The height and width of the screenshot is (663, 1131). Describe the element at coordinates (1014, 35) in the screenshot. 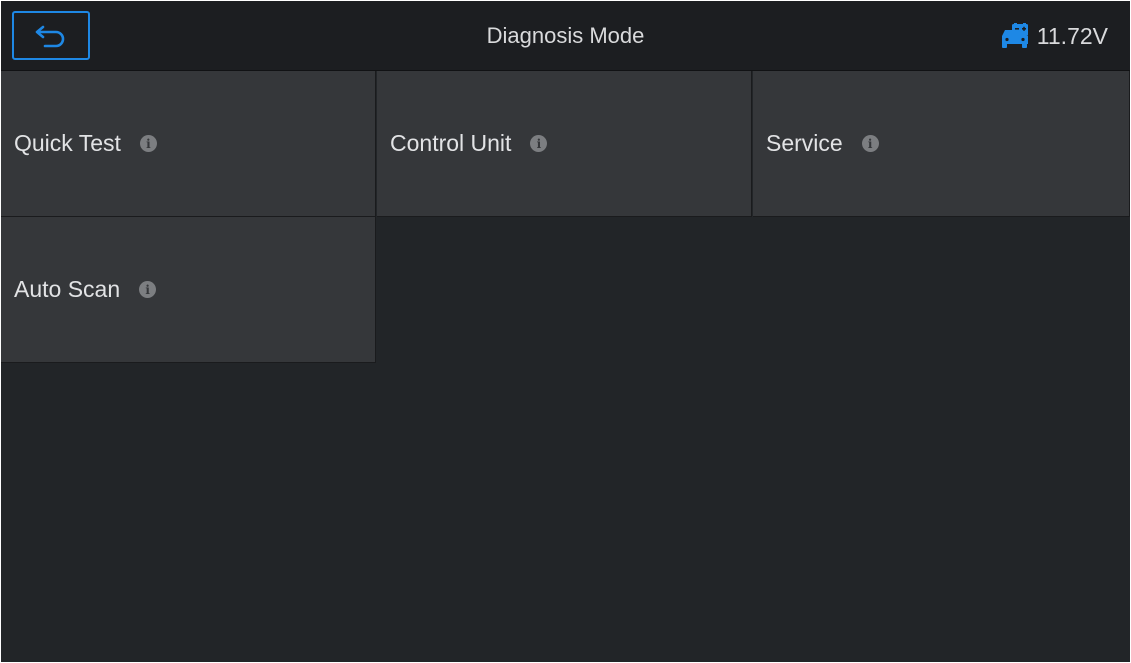

I see `vehicle-battery-icon` at that location.